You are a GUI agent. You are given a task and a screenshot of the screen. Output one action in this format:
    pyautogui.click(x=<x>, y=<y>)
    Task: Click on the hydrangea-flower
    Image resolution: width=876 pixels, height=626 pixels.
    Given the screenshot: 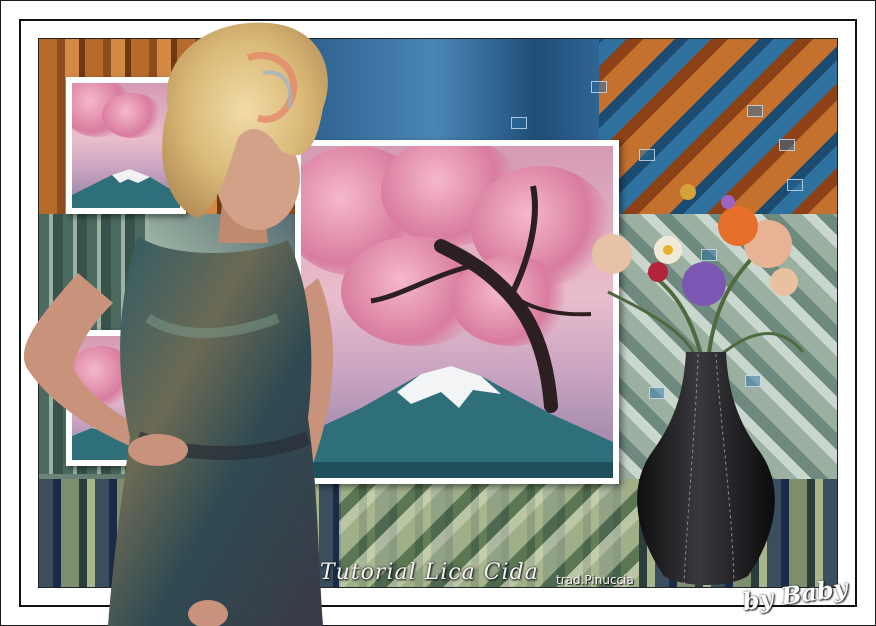 What is the action you would take?
    pyautogui.click(x=704, y=284)
    